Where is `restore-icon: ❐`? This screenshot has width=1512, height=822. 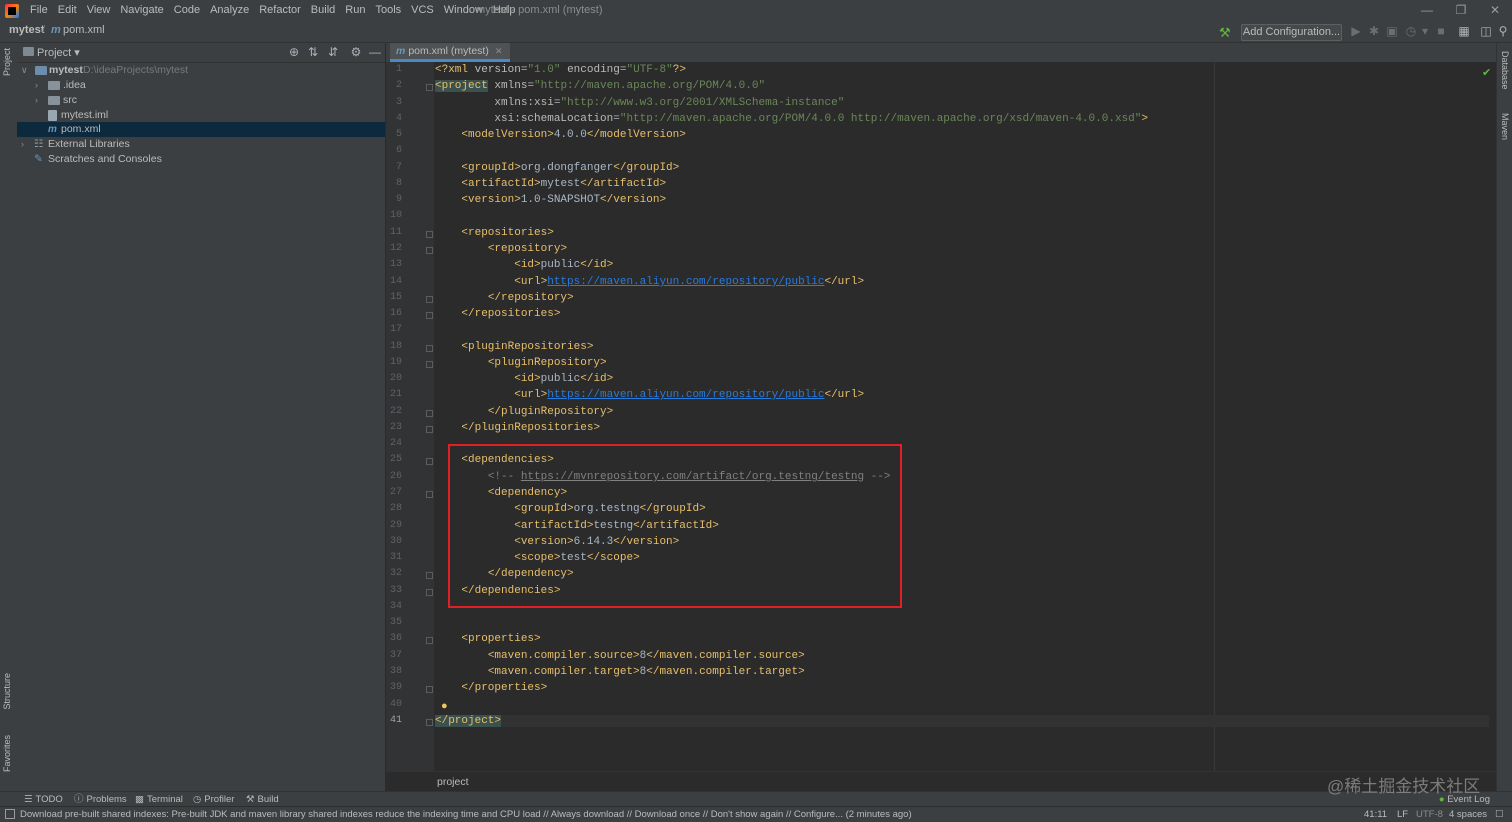
restore-icon: ❐ is located at coordinates (1461, 10).